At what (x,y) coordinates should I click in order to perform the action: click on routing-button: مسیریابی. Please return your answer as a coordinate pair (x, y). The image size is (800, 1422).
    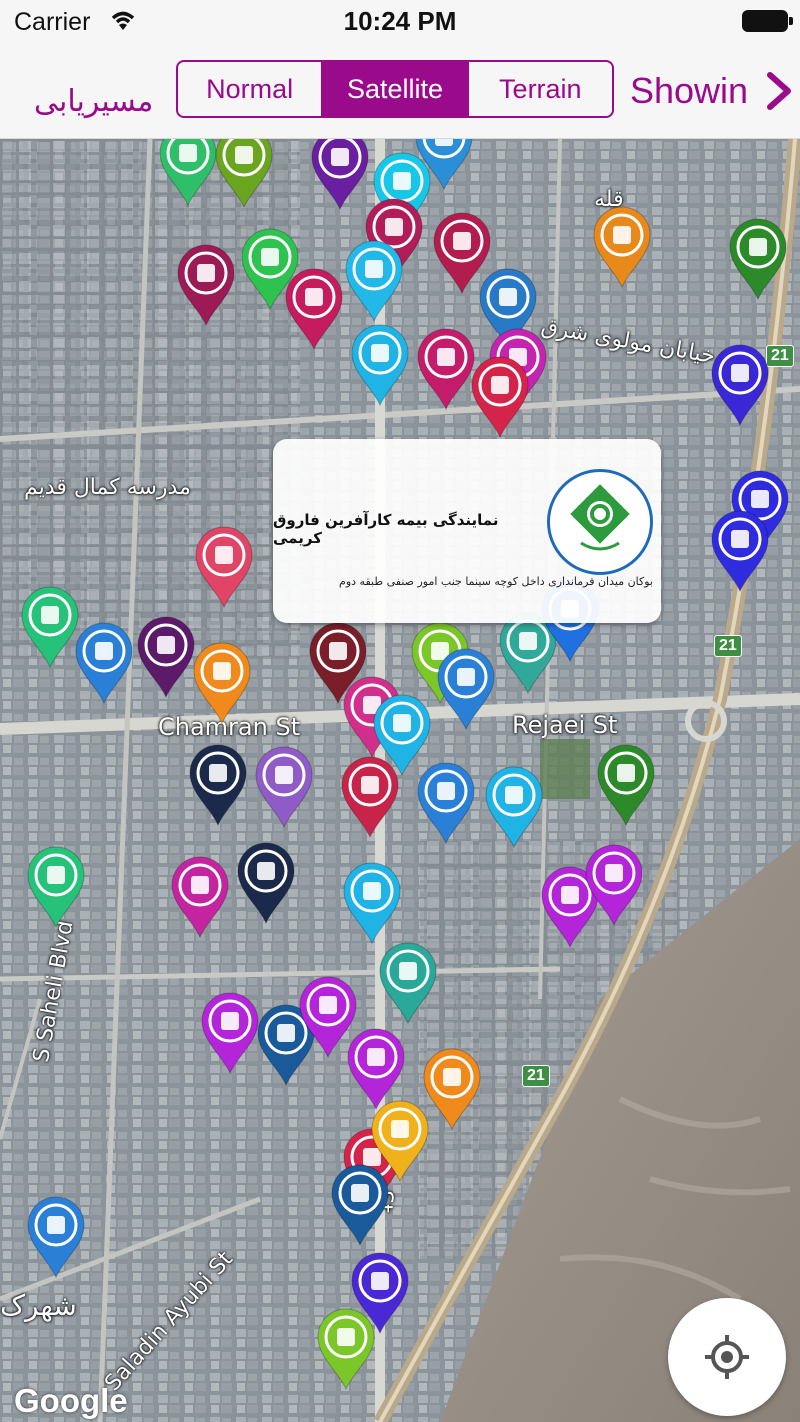
    Looking at the image, I should click on (93, 101).